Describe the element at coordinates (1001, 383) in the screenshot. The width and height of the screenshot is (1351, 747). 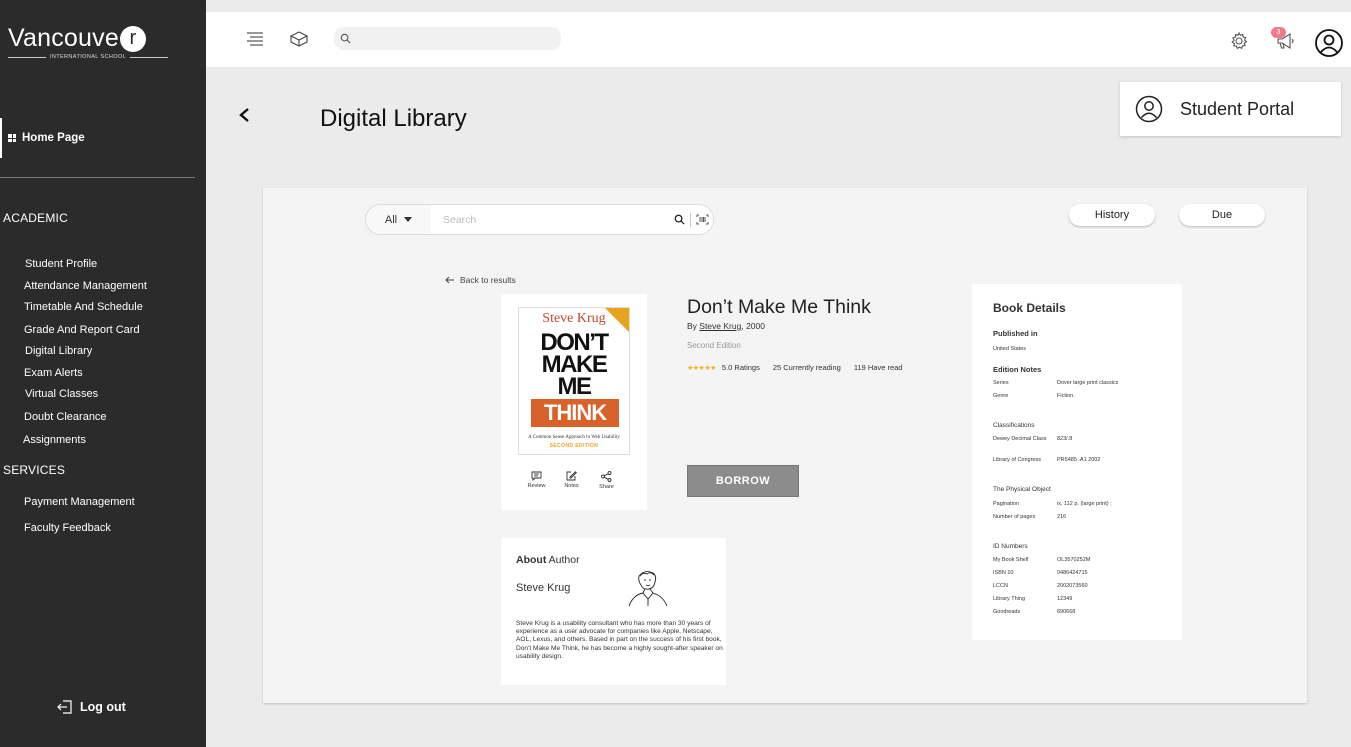
I see `series-key: Series` at that location.